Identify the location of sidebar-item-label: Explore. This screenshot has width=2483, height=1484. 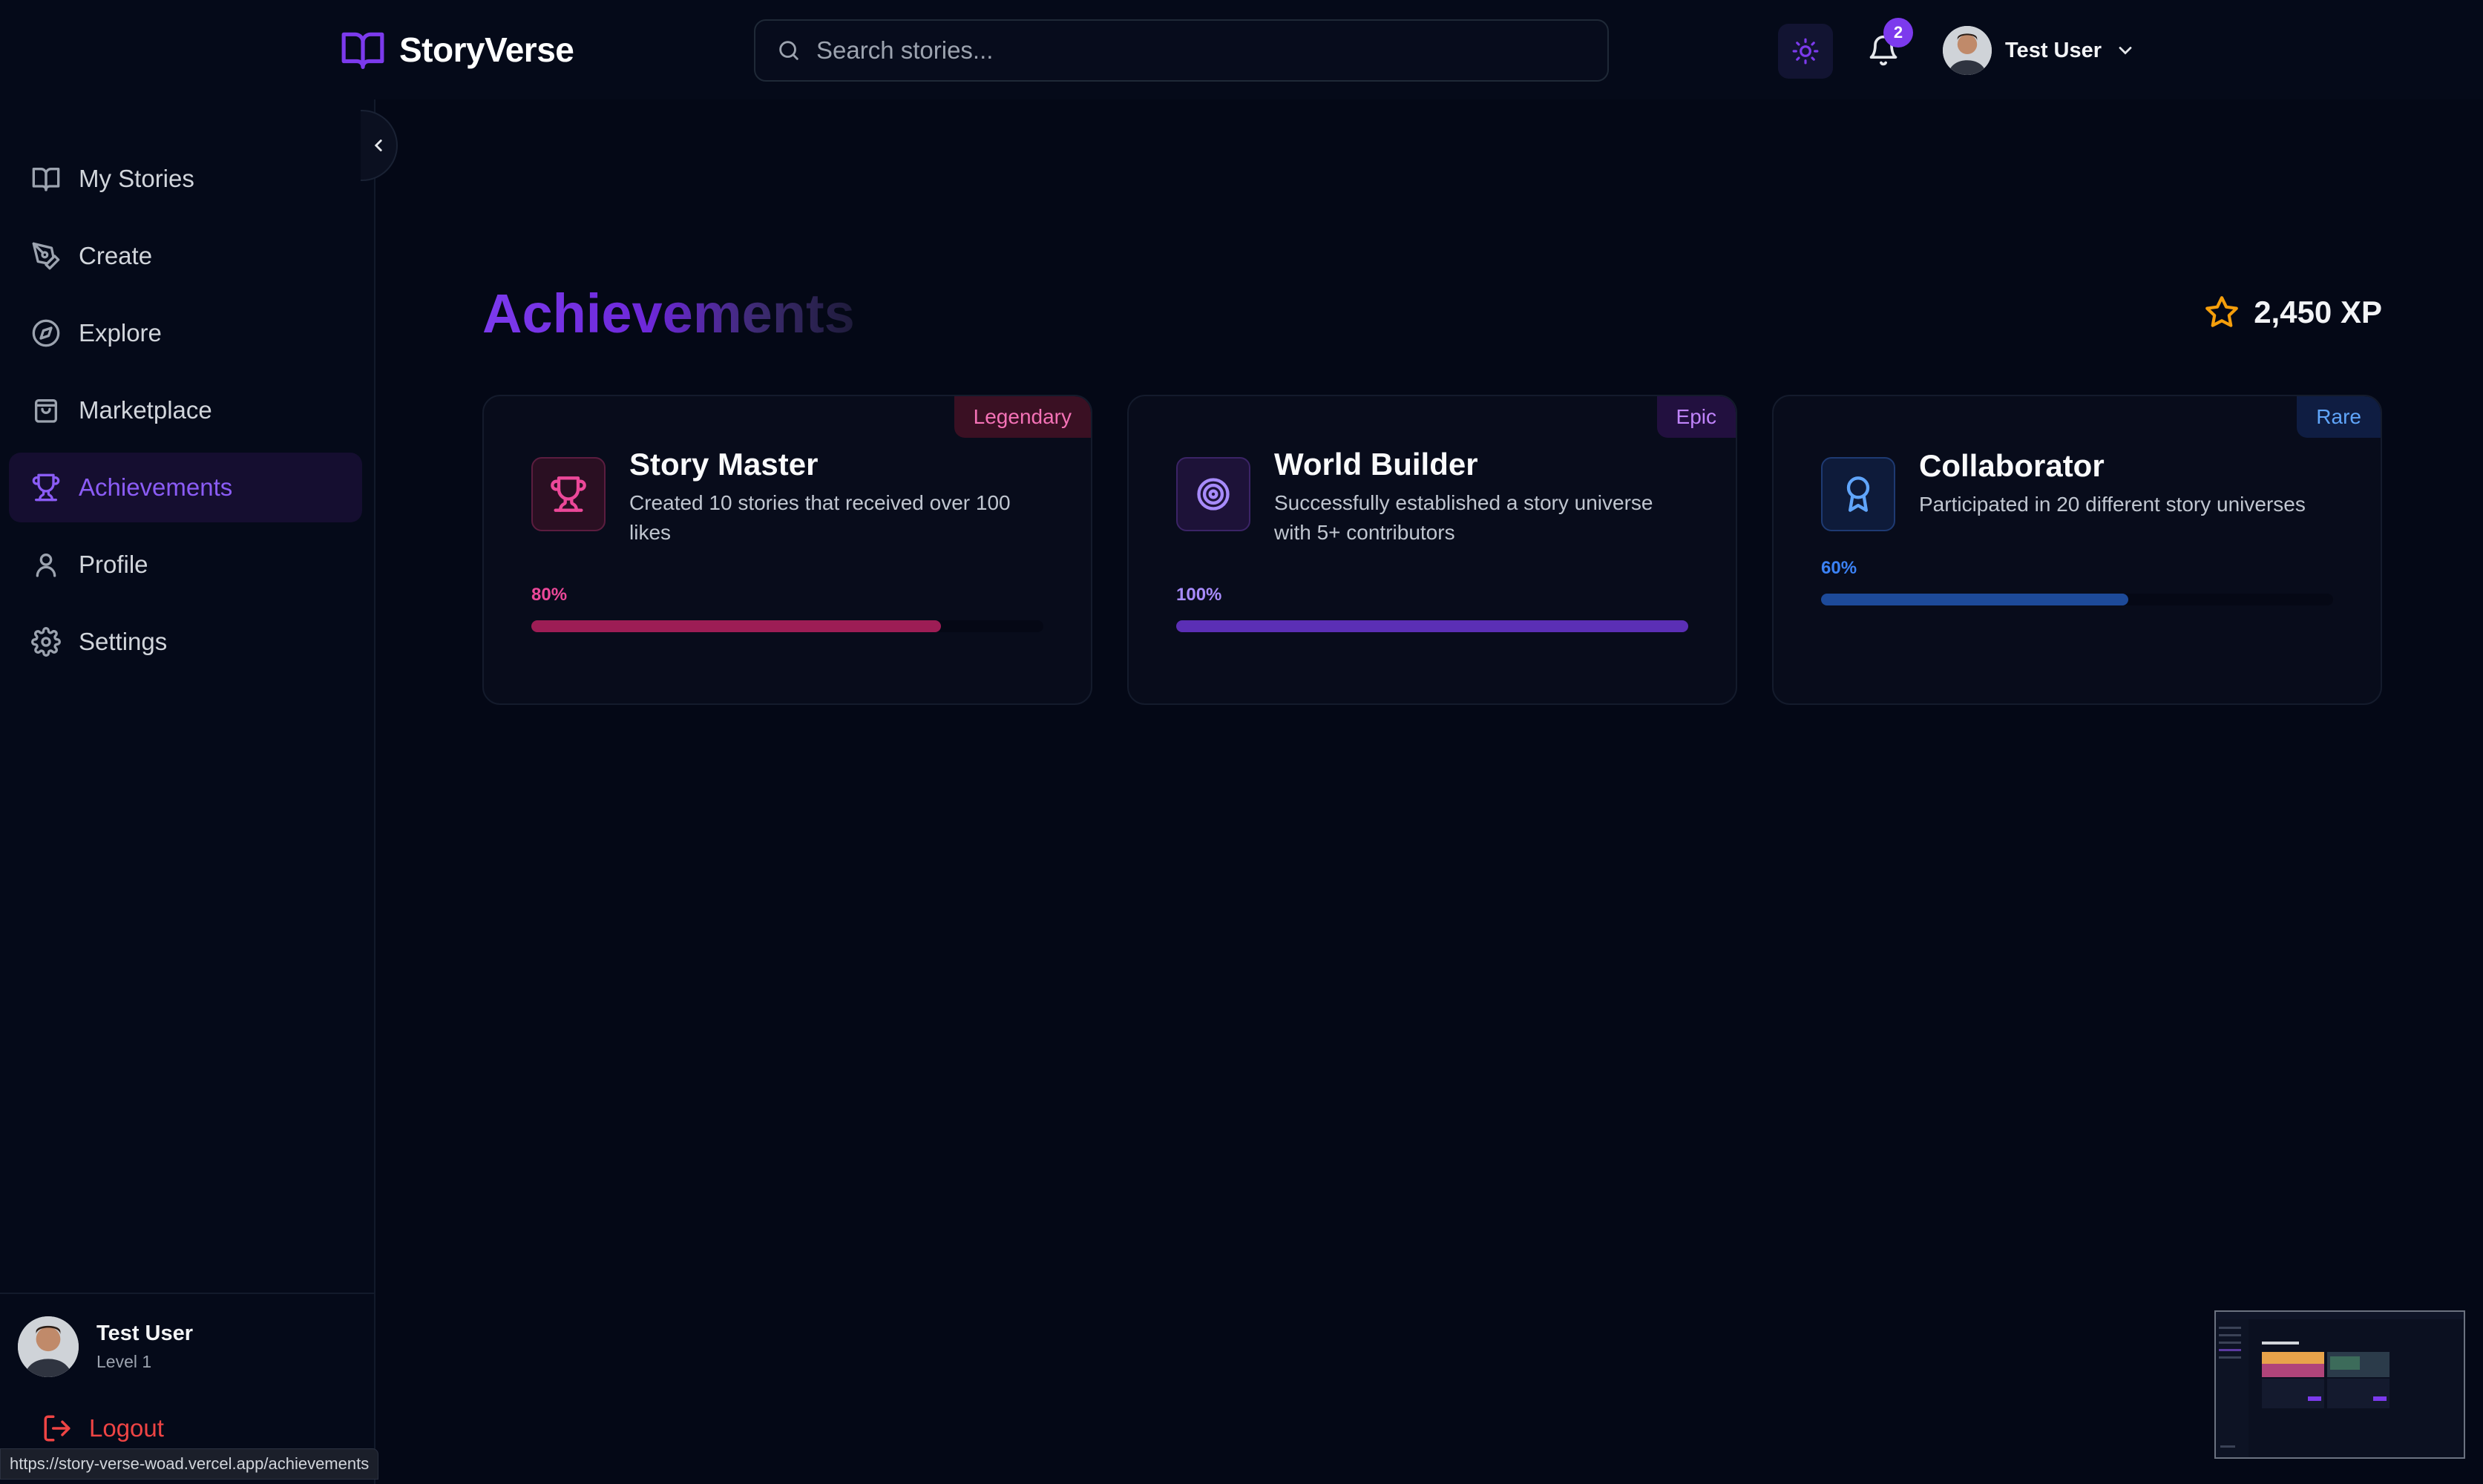
(120, 333).